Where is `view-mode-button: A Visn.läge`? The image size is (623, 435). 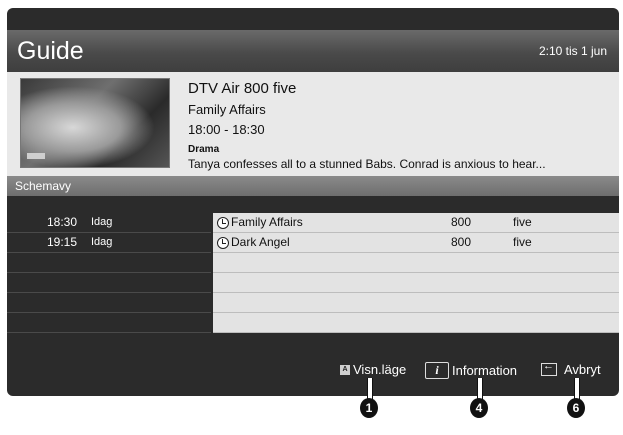 view-mode-button: A Visn.läge is located at coordinates (373, 369).